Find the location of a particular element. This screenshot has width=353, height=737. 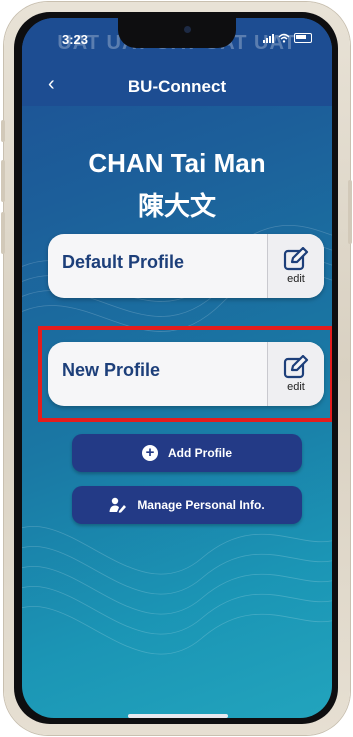

profile-name: Default Profile is located at coordinates (123, 262).